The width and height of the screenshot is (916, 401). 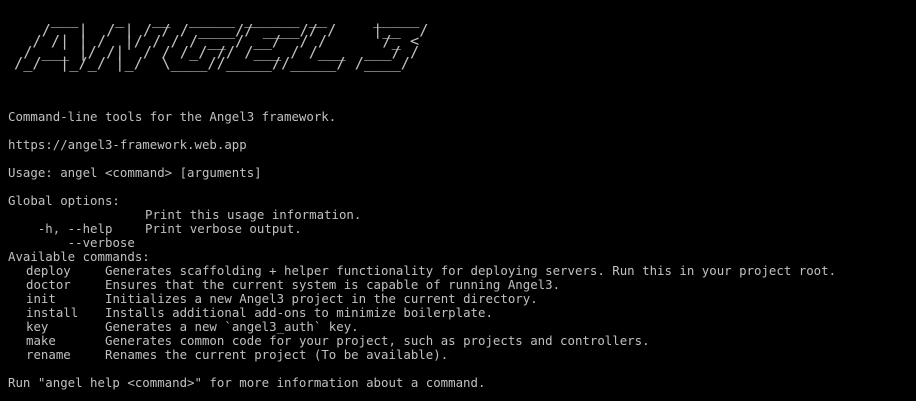 What do you see at coordinates (48, 354) in the screenshot?
I see `command-name: rename` at bounding box center [48, 354].